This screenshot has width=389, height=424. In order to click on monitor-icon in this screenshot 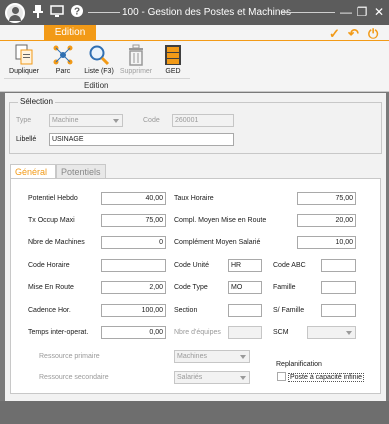, I will do `click(59, 13)`.